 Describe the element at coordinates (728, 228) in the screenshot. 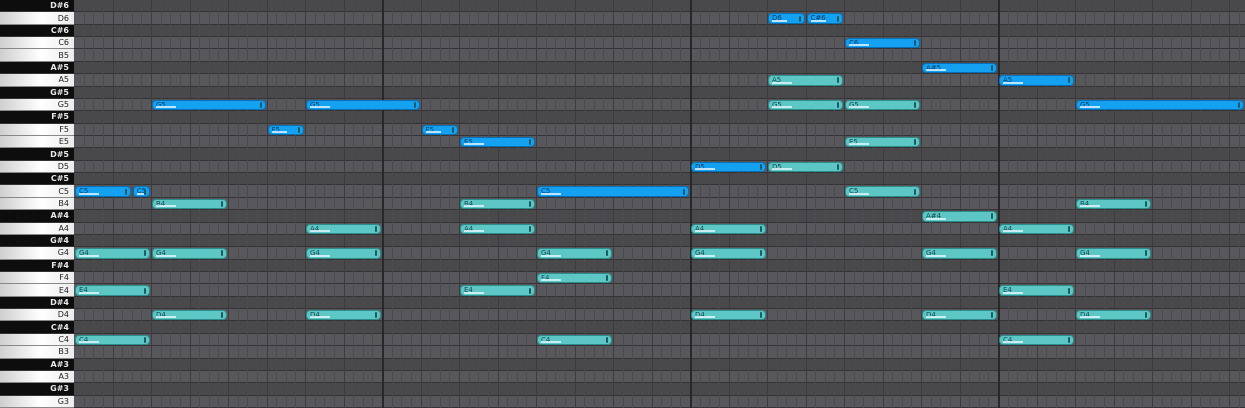

I see `note-block: A4` at that location.